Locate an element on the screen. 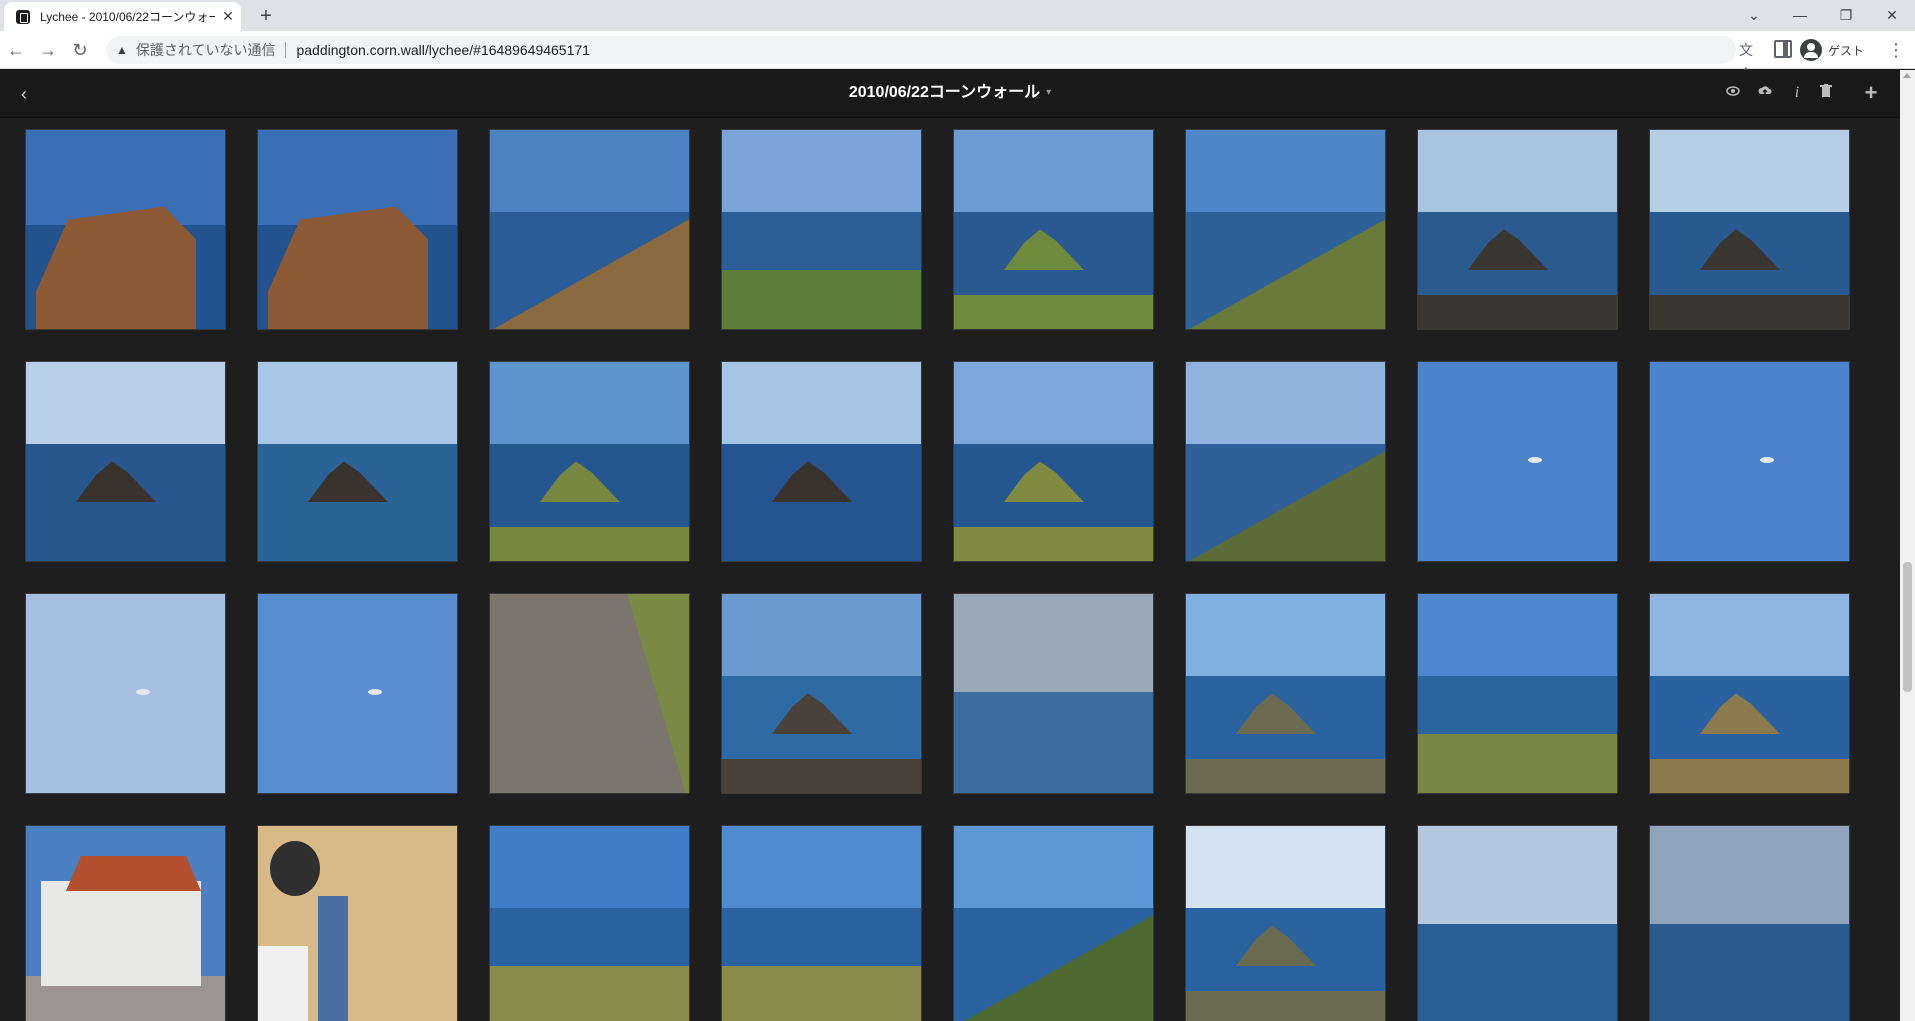  album-header: 2010/06/22コーンウォール ▾ ‹ i + is located at coordinates (950, 94).